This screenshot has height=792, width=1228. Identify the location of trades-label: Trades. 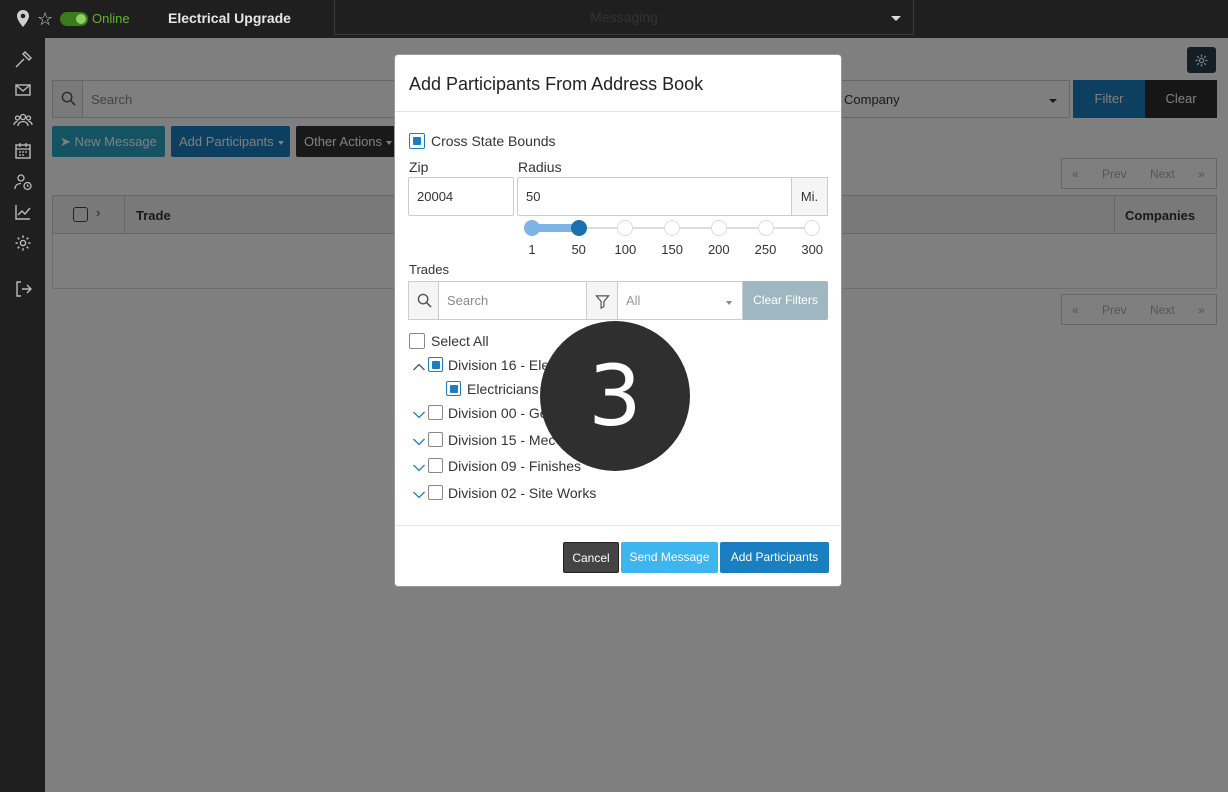
(429, 269).